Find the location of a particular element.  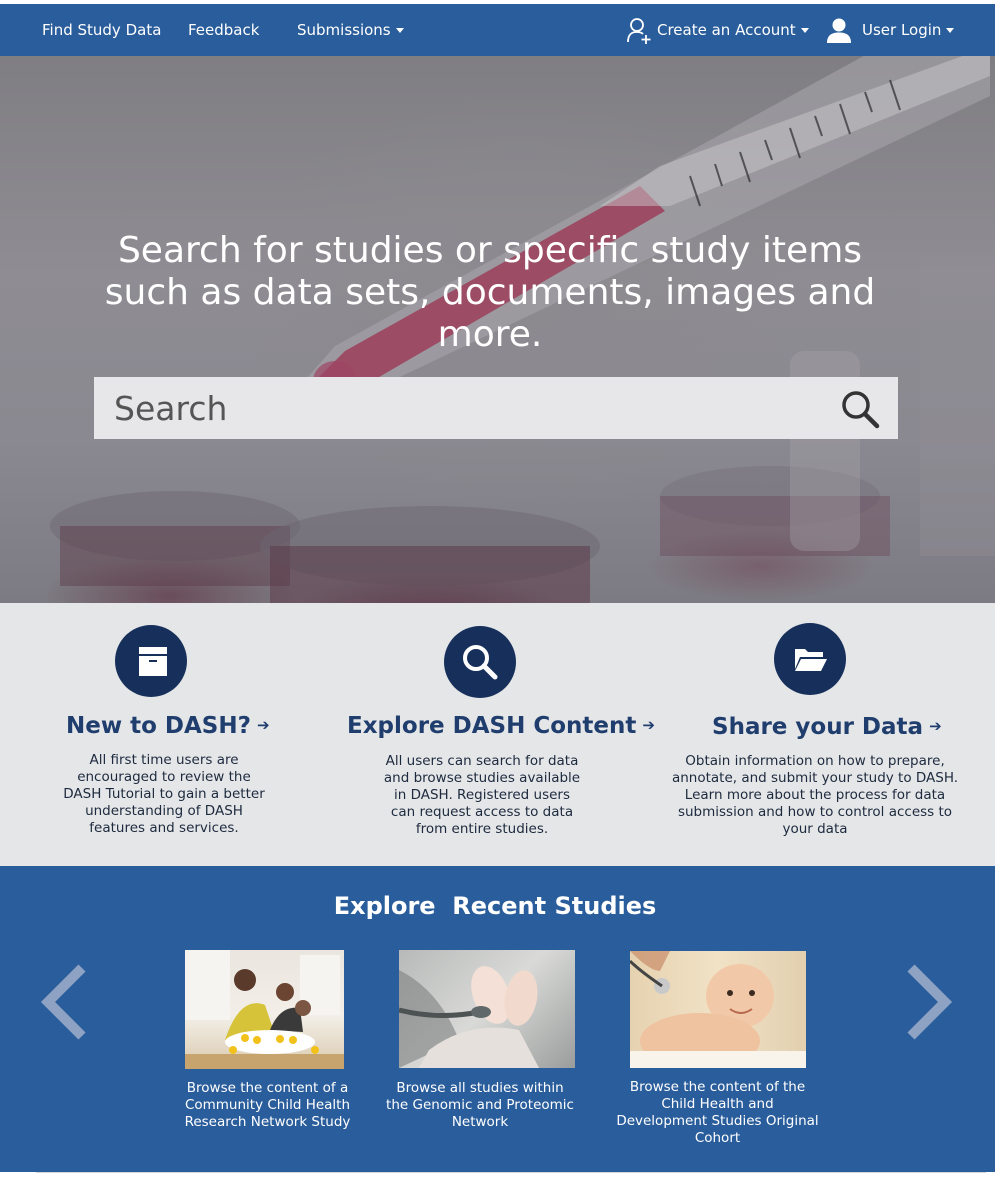

explore-dash-content-link: Explore DASH Content ➔ is located at coordinates (501, 726).